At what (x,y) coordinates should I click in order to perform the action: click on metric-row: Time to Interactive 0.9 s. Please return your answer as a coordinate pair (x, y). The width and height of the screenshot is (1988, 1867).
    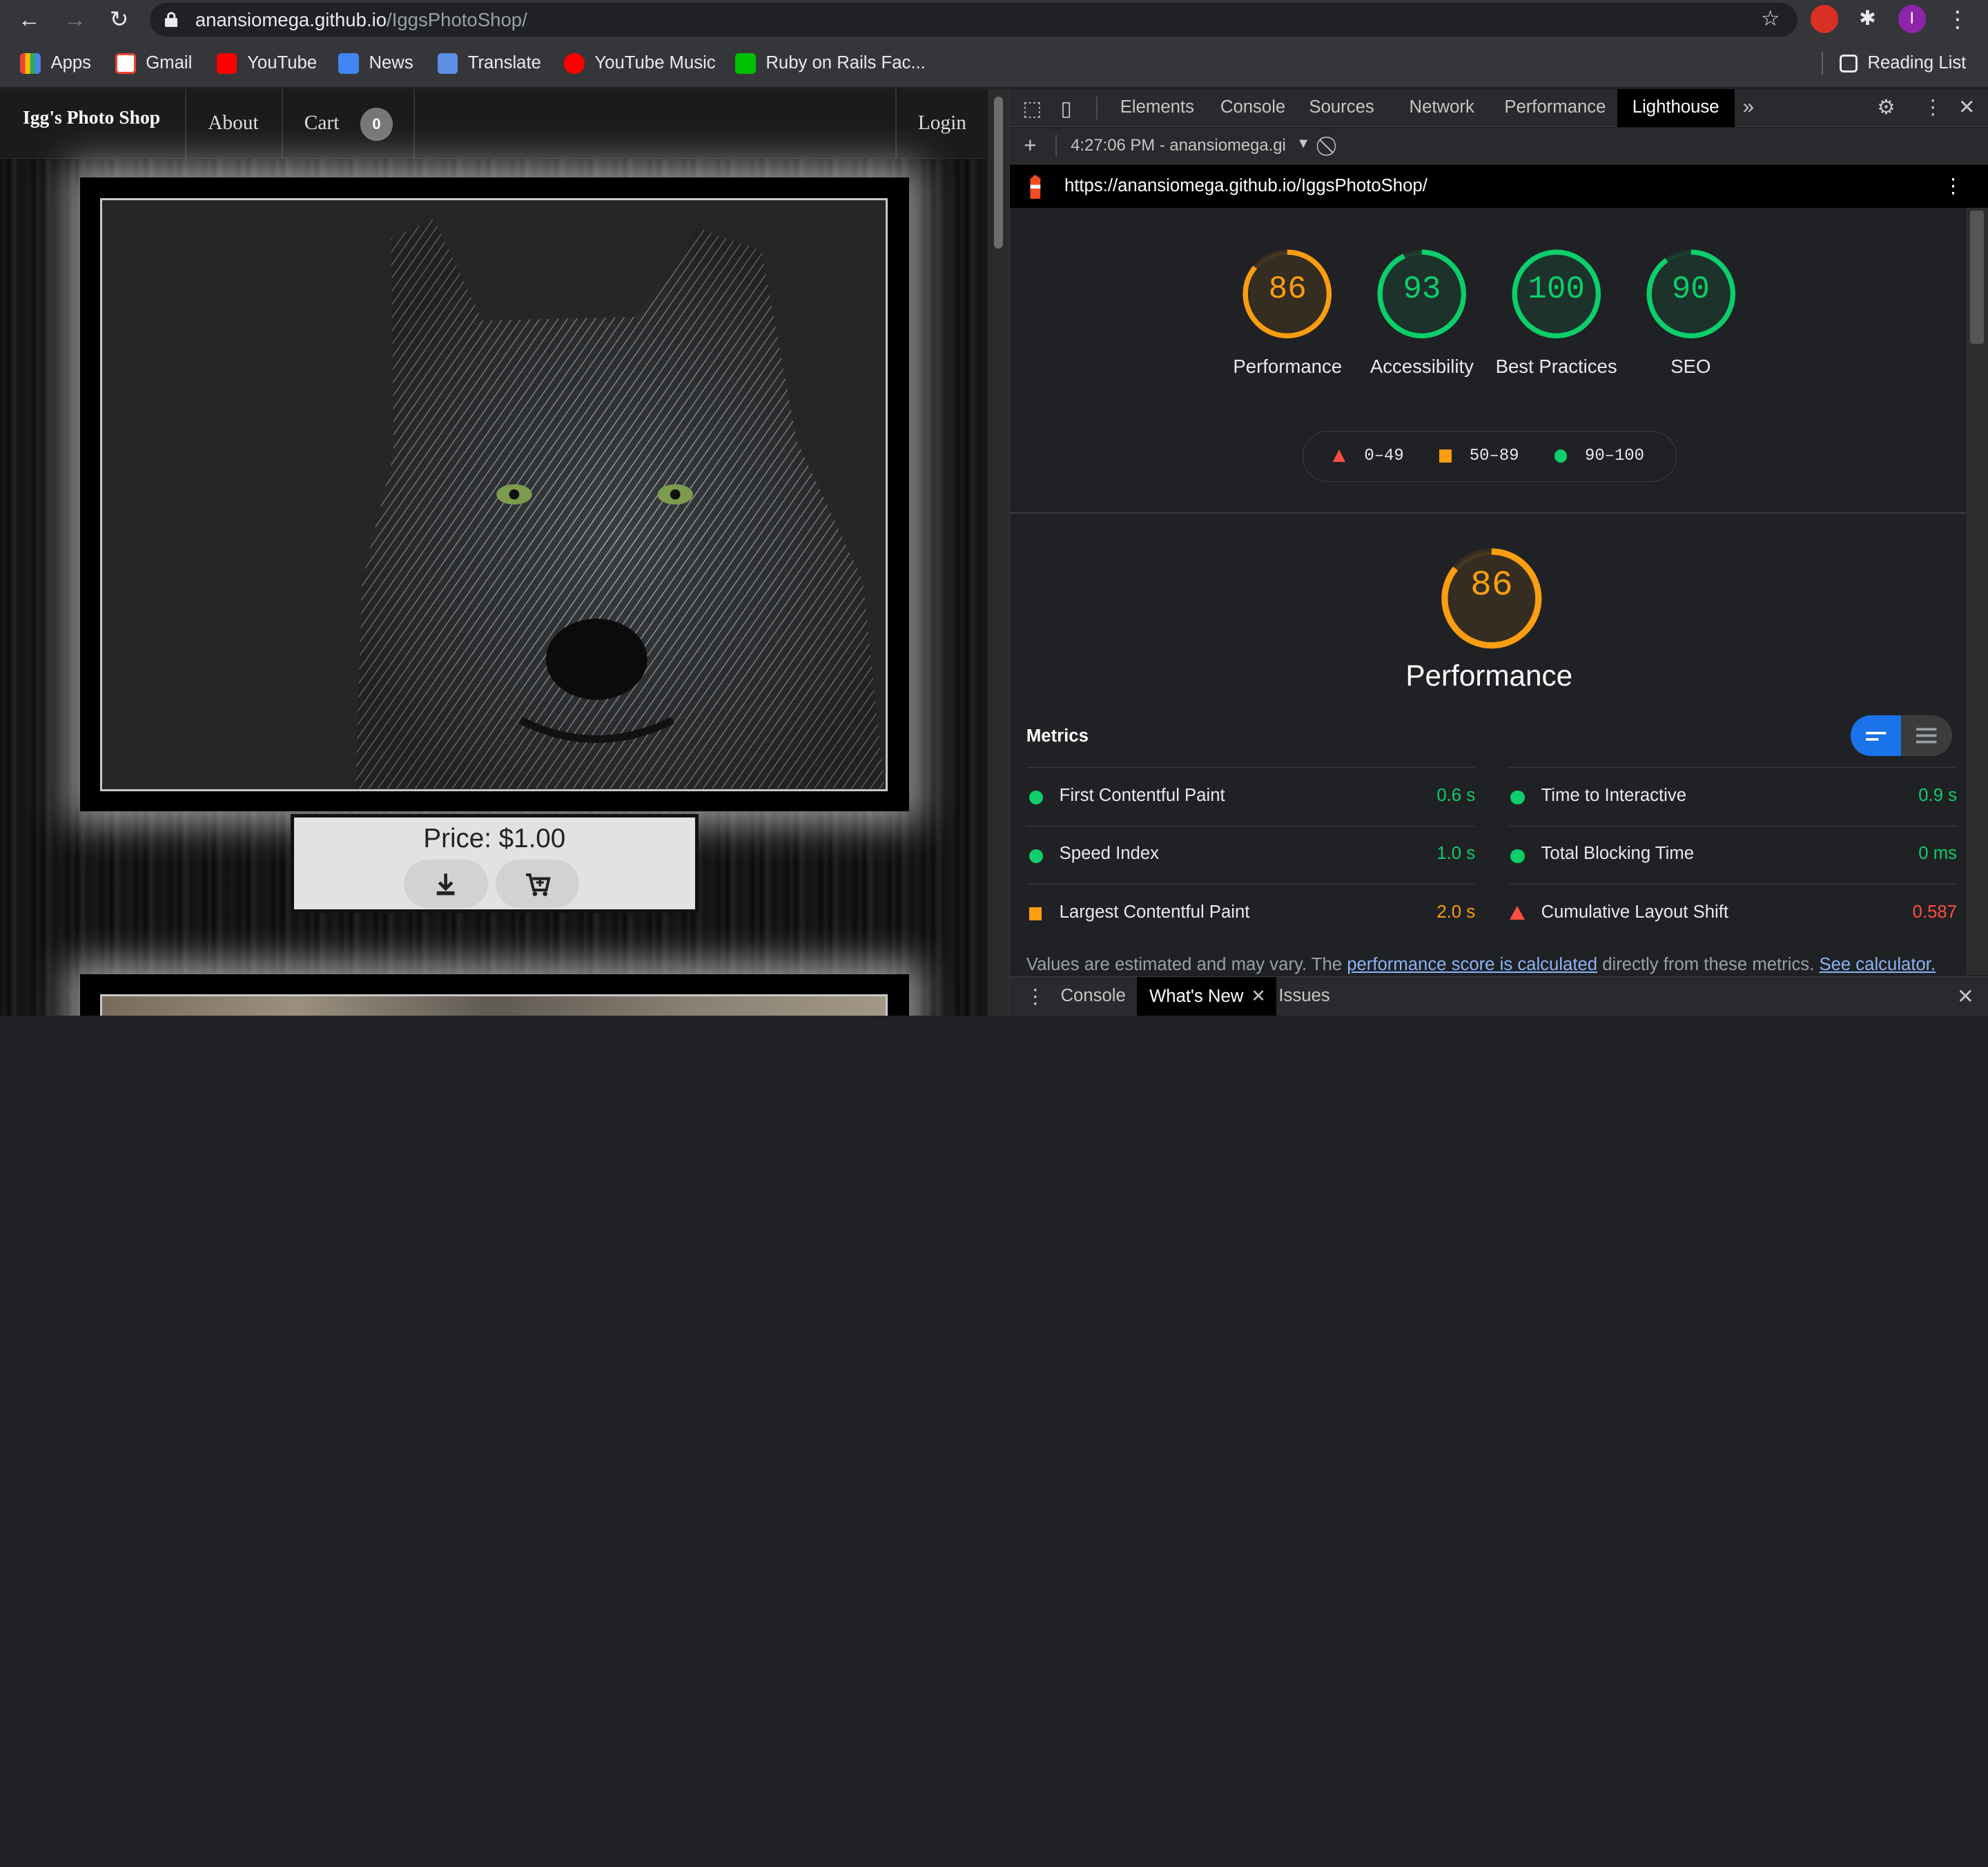
    Looking at the image, I should click on (1732, 796).